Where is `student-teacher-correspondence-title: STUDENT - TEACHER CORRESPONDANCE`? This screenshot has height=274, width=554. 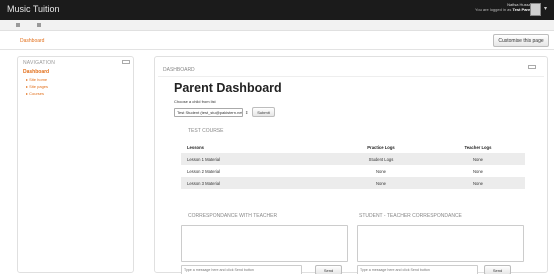 student-teacher-correspondence-title: STUDENT - TEACHER CORRESPONDANCE is located at coordinates (410, 216).